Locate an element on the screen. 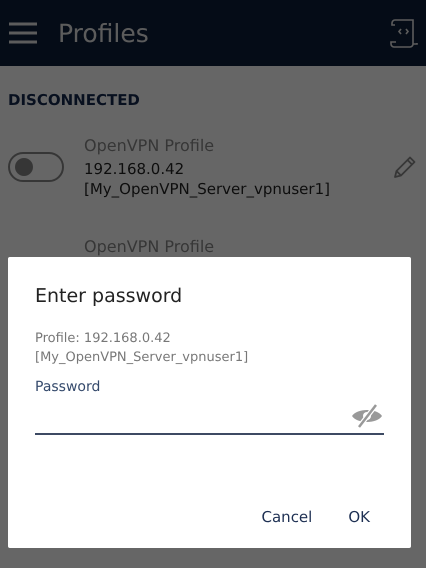 Image resolution: width=426 pixels, height=568 pixels. server-label: [My_OpenVPN_Server_vpnuser1] is located at coordinates (142, 358).